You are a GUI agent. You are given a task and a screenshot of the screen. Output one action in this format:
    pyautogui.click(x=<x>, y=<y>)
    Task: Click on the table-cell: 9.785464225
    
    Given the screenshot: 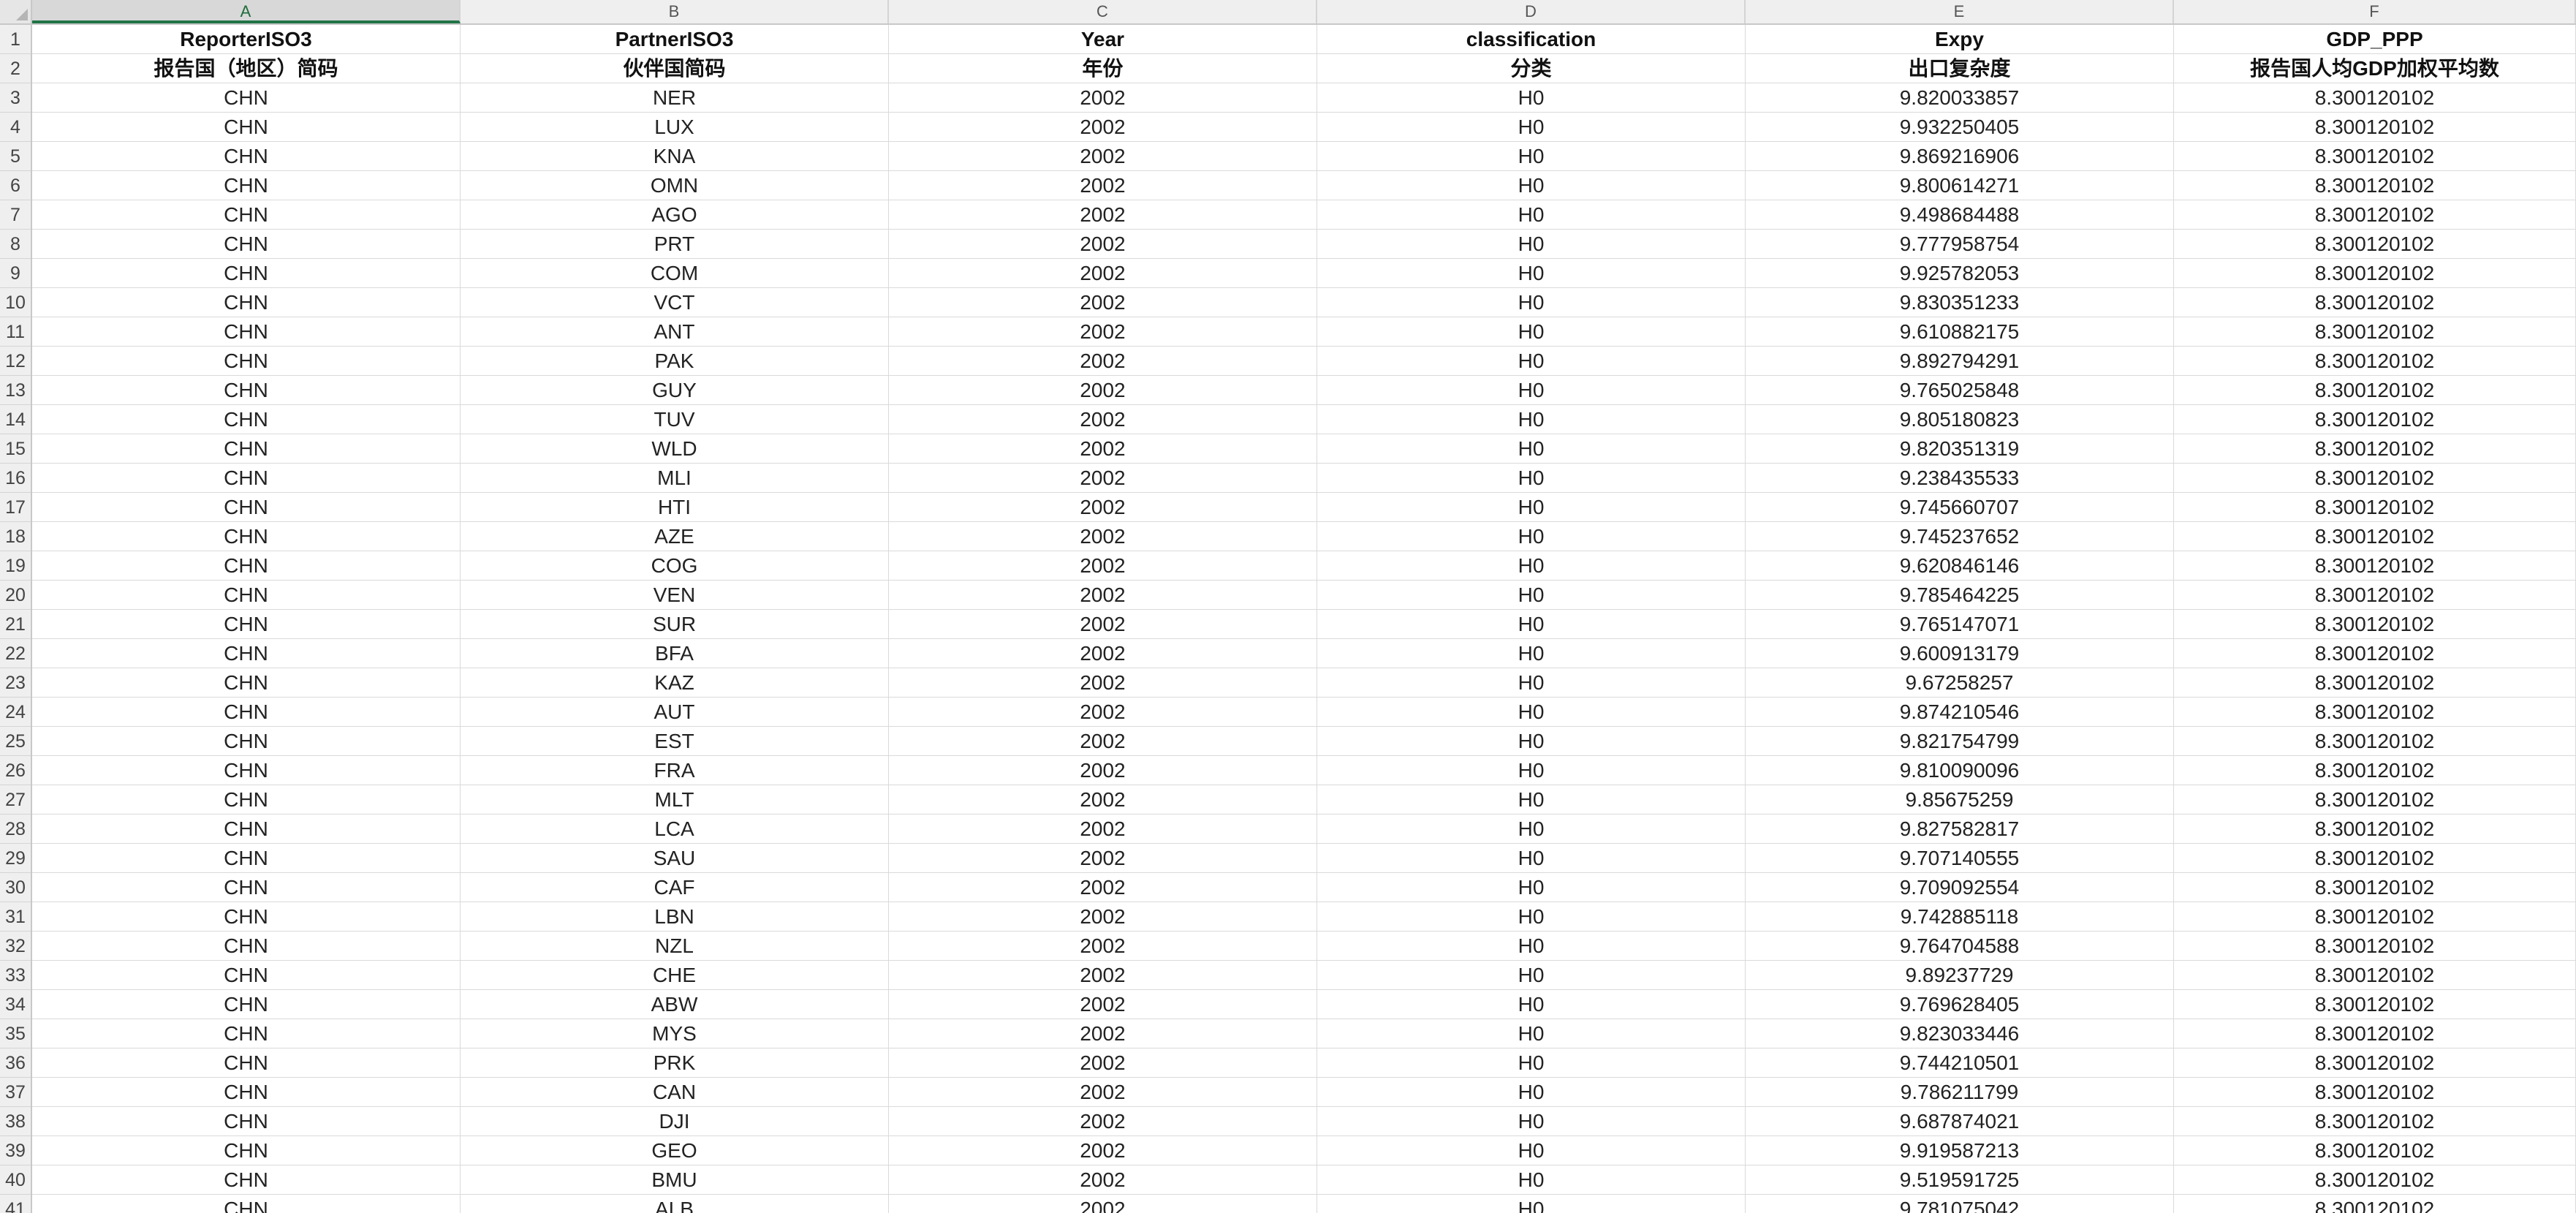 What is the action you would take?
    pyautogui.click(x=1960, y=595)
    